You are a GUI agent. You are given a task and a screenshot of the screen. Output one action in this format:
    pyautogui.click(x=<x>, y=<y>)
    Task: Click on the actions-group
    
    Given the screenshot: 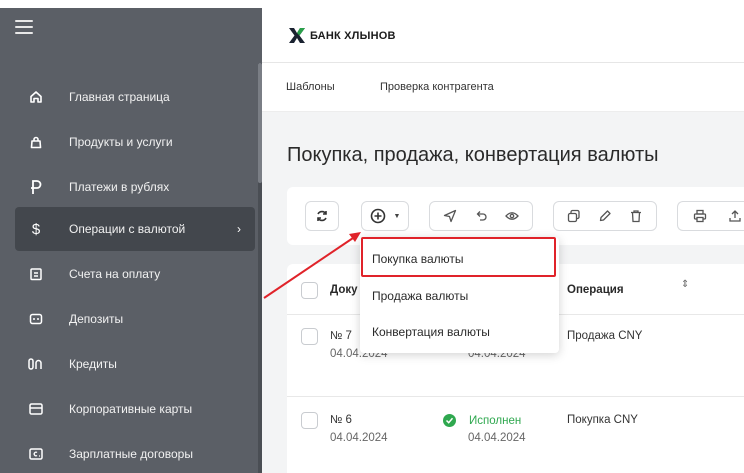 What is the action you would take?
    pyautogui.click(x=481, y=216)
    